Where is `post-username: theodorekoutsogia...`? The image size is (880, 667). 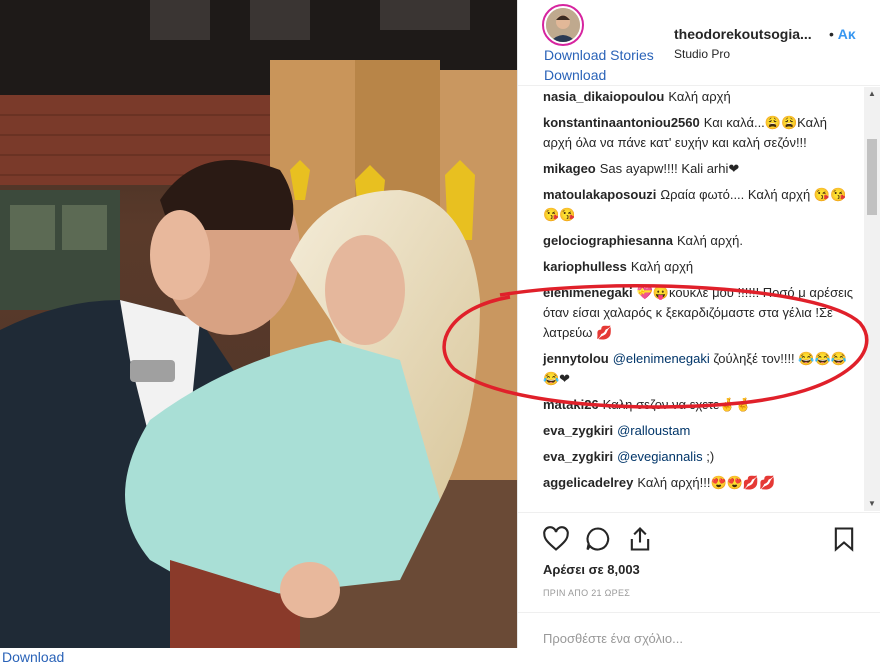
post-username: theodorekoutsogia... is located at coordinates (743, 34).